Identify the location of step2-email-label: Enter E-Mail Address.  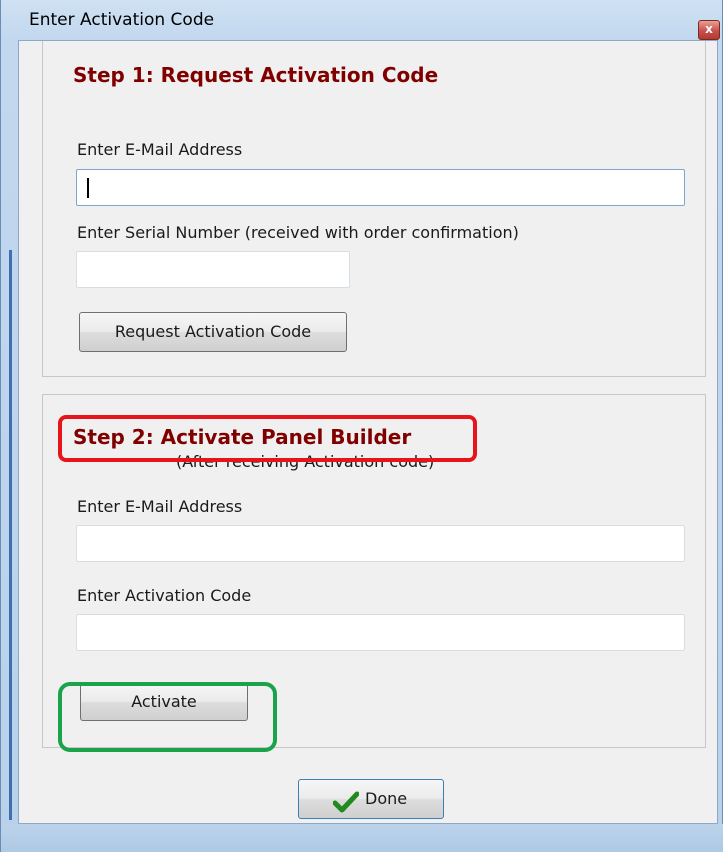
(160, 506).